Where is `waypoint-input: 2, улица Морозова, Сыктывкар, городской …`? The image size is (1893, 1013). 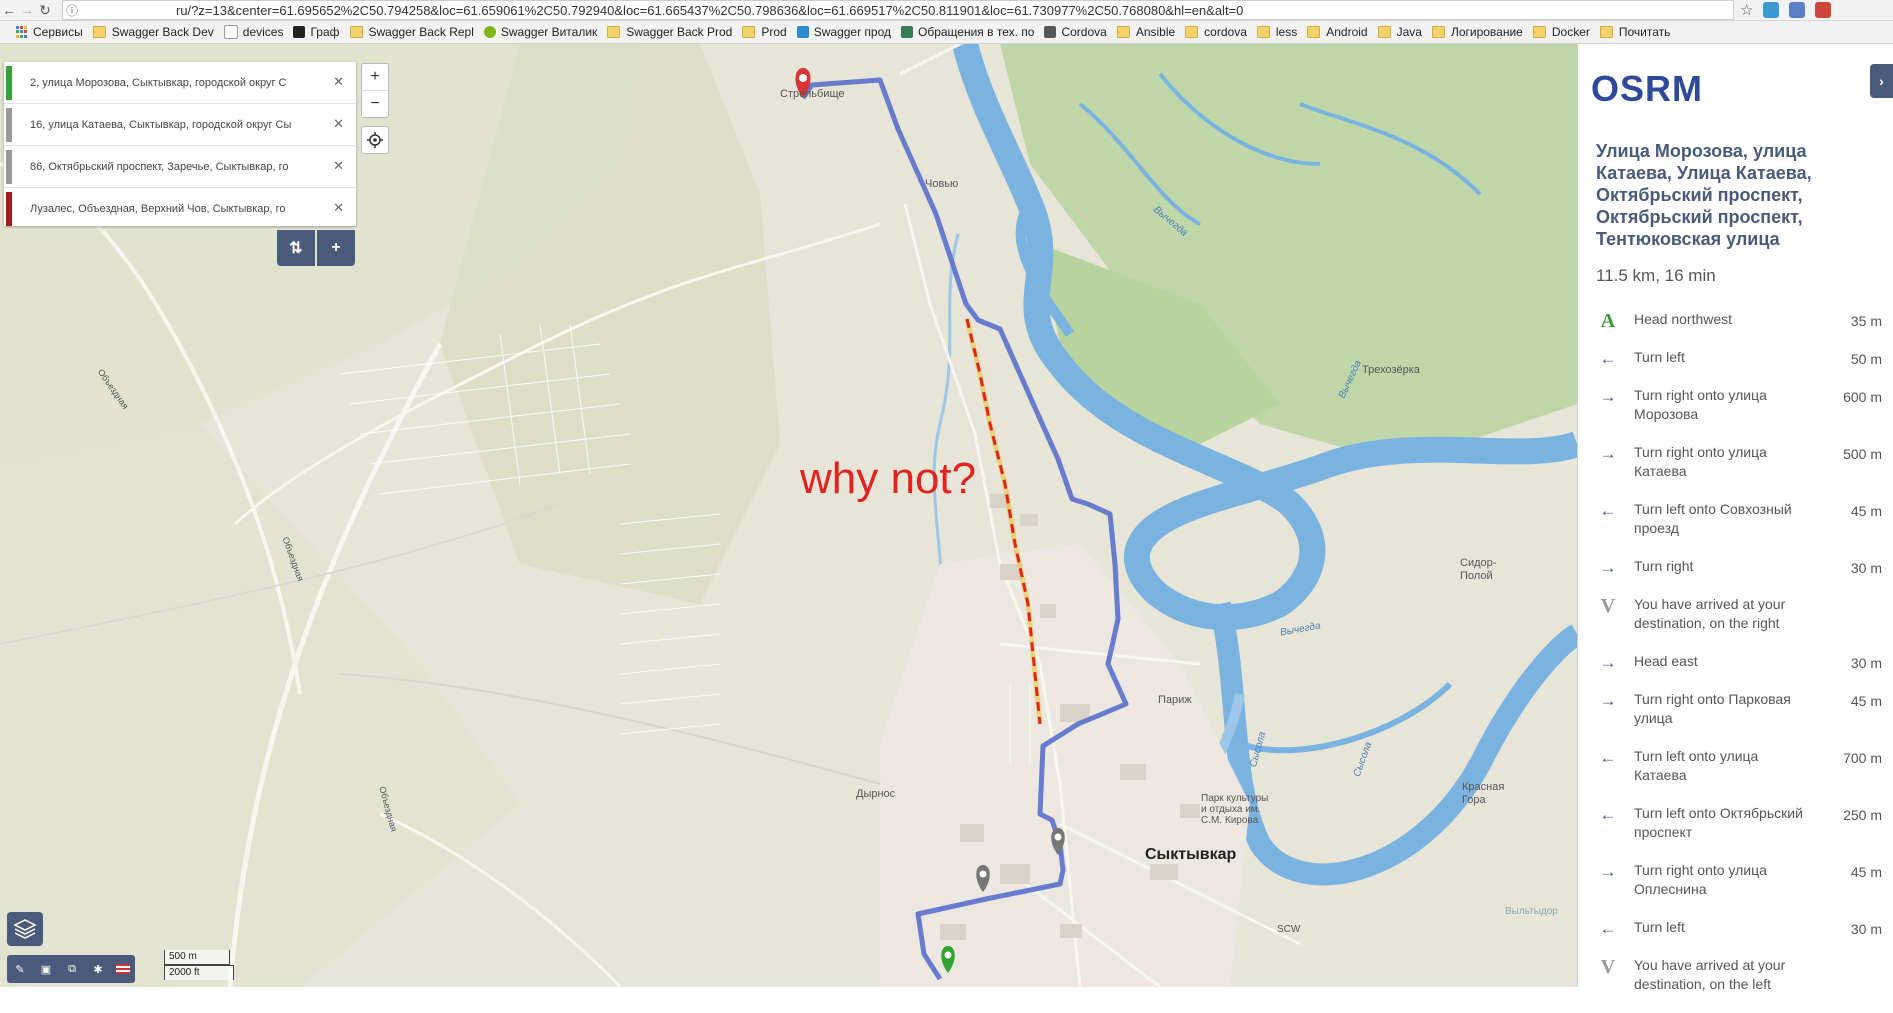 waypoint-input: 2, улица Морозова, Сыктывкар, городской … is located at coordinates (175, 83).